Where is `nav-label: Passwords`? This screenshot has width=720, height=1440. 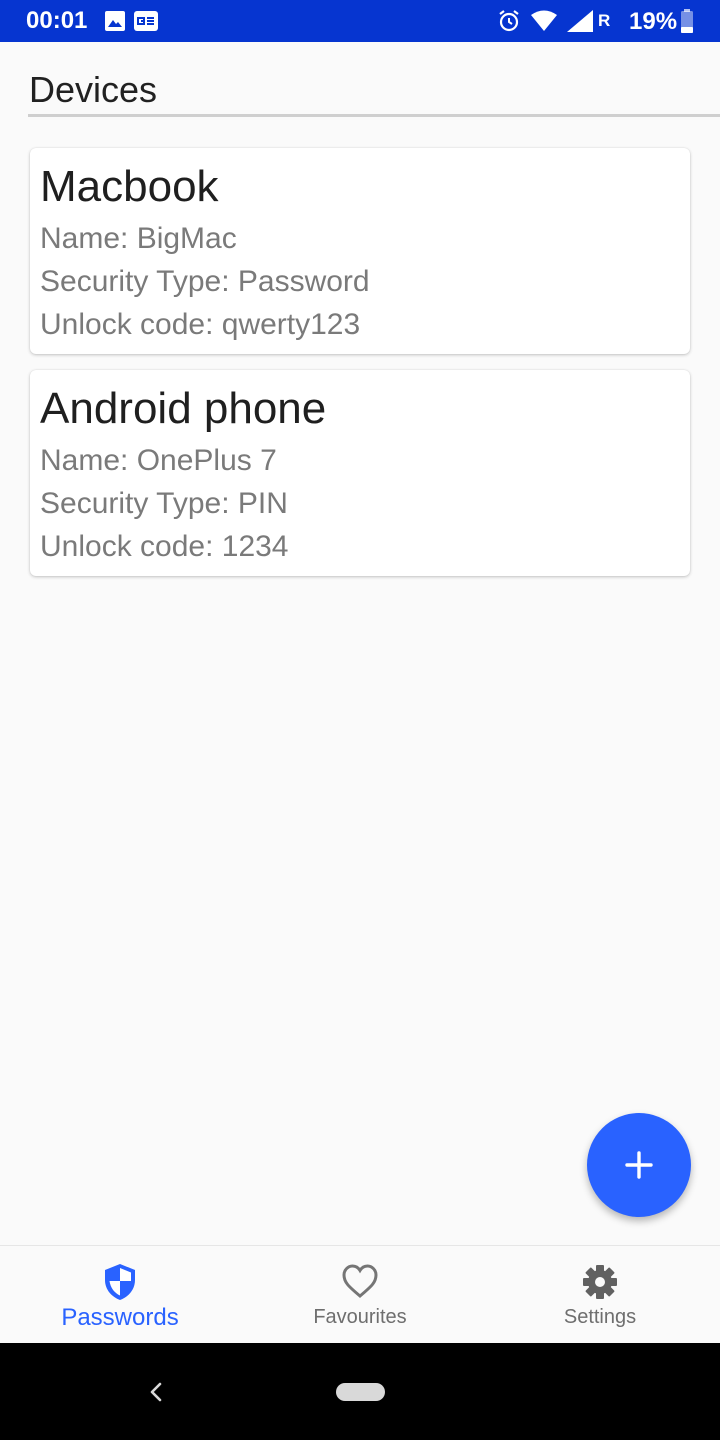
nav-label: Passwords is located at coordinates (120, 1317).